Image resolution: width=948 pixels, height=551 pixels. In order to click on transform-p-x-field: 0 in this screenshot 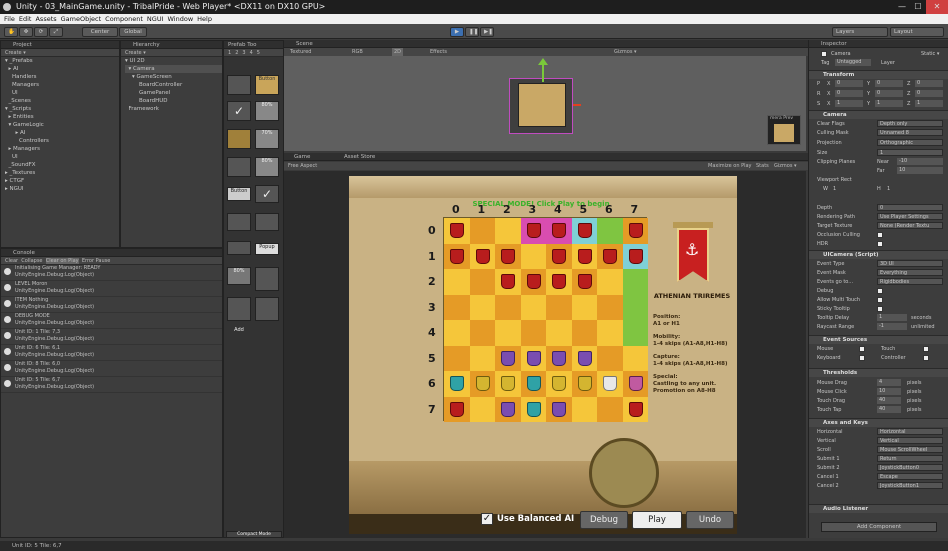, I will do `click(849, 83)`.